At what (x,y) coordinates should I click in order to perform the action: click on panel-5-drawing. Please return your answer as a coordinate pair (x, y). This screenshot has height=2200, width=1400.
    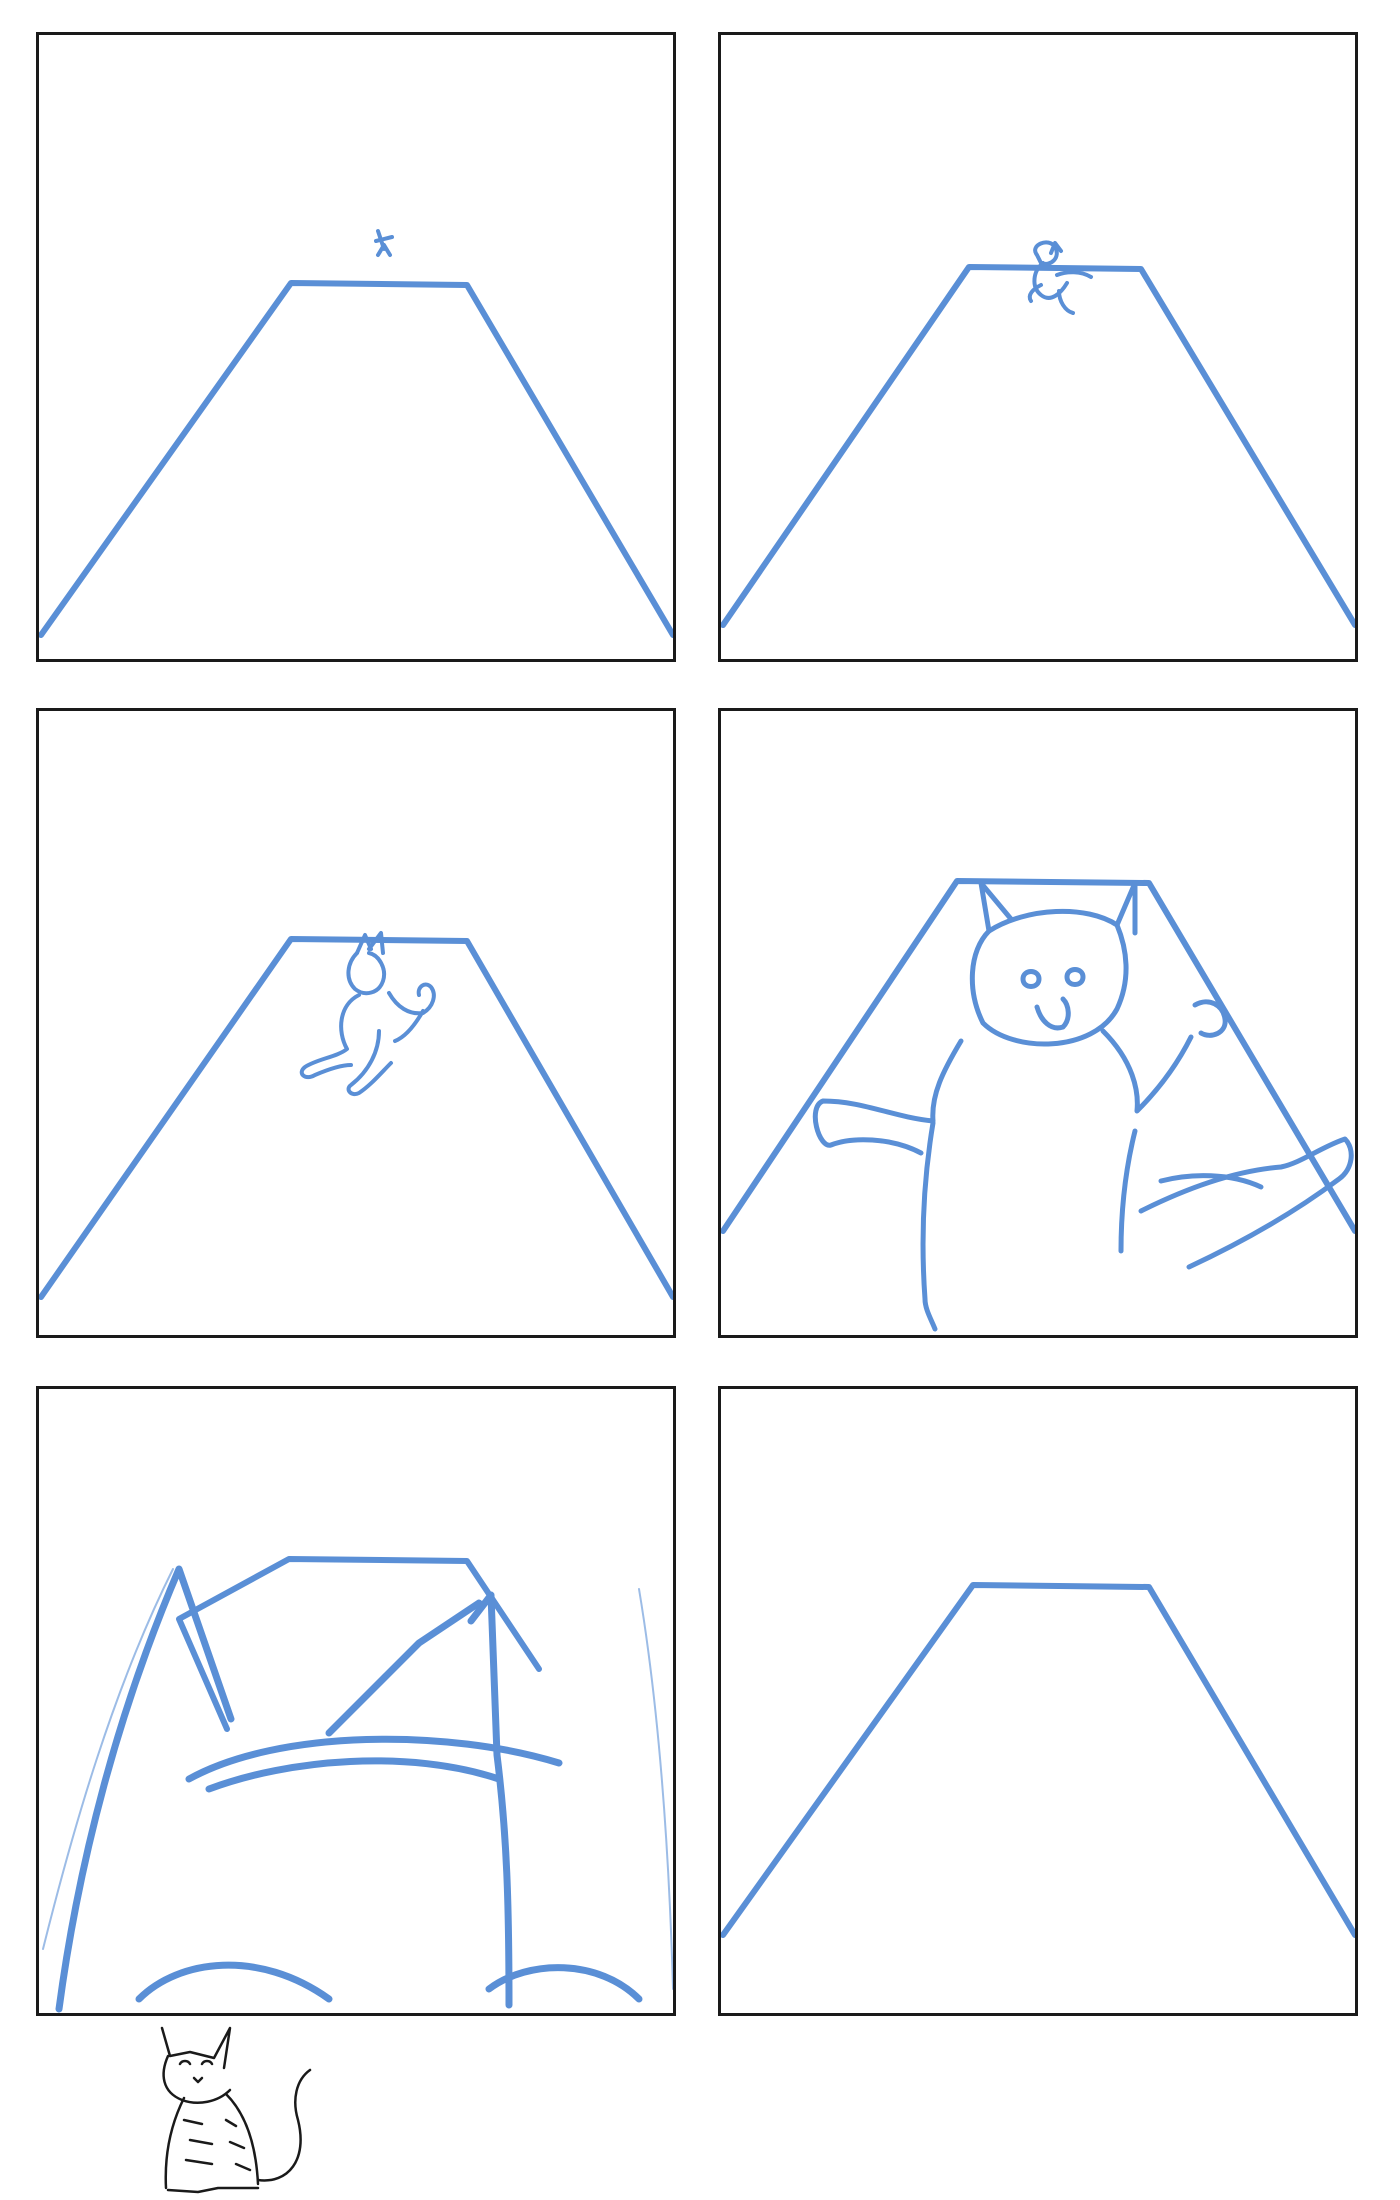
    Looking at the image, I should click on (357, 1784).